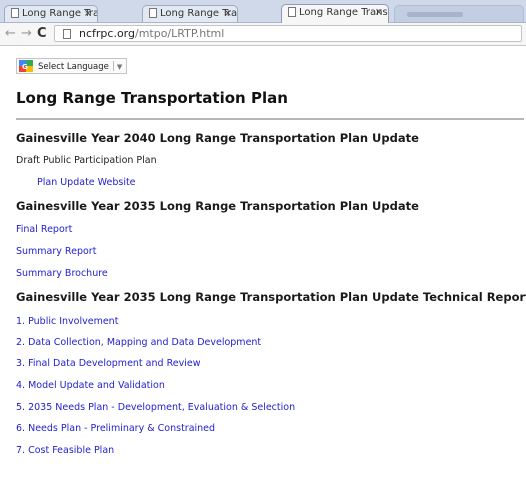 The width and height of the screenshot is (526, 501). I want to click on browser-toolbar: ← → C ncfrpc.org/mtpo/LRTP.html, so click(263, 34).